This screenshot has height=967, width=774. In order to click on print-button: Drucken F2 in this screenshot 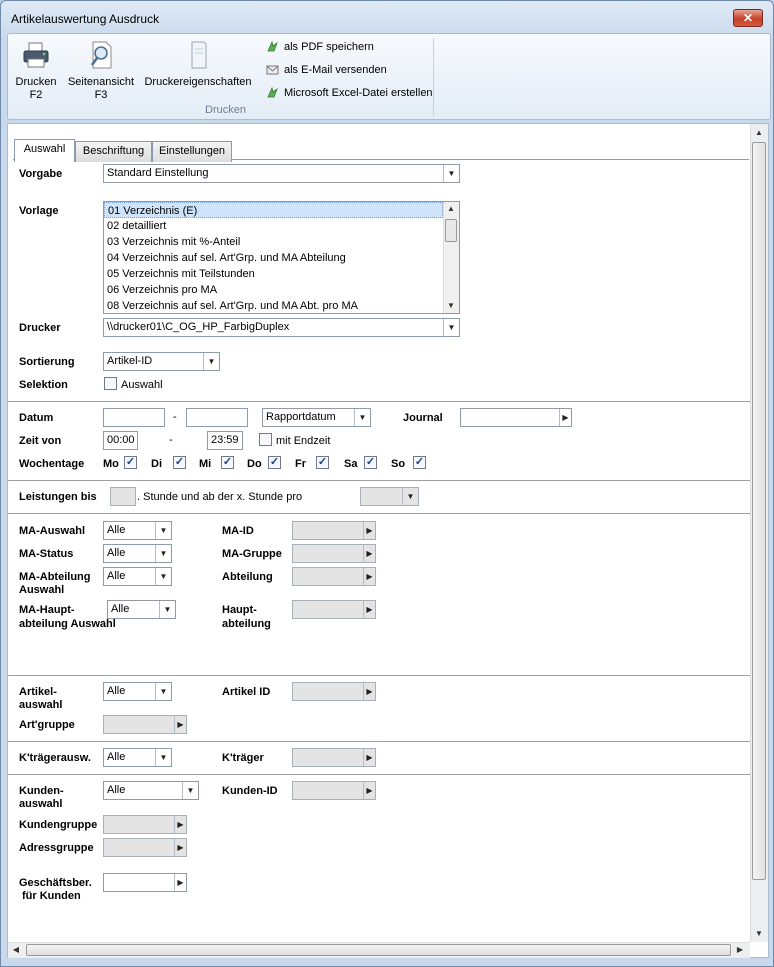, I will do `click(36, 71)`.